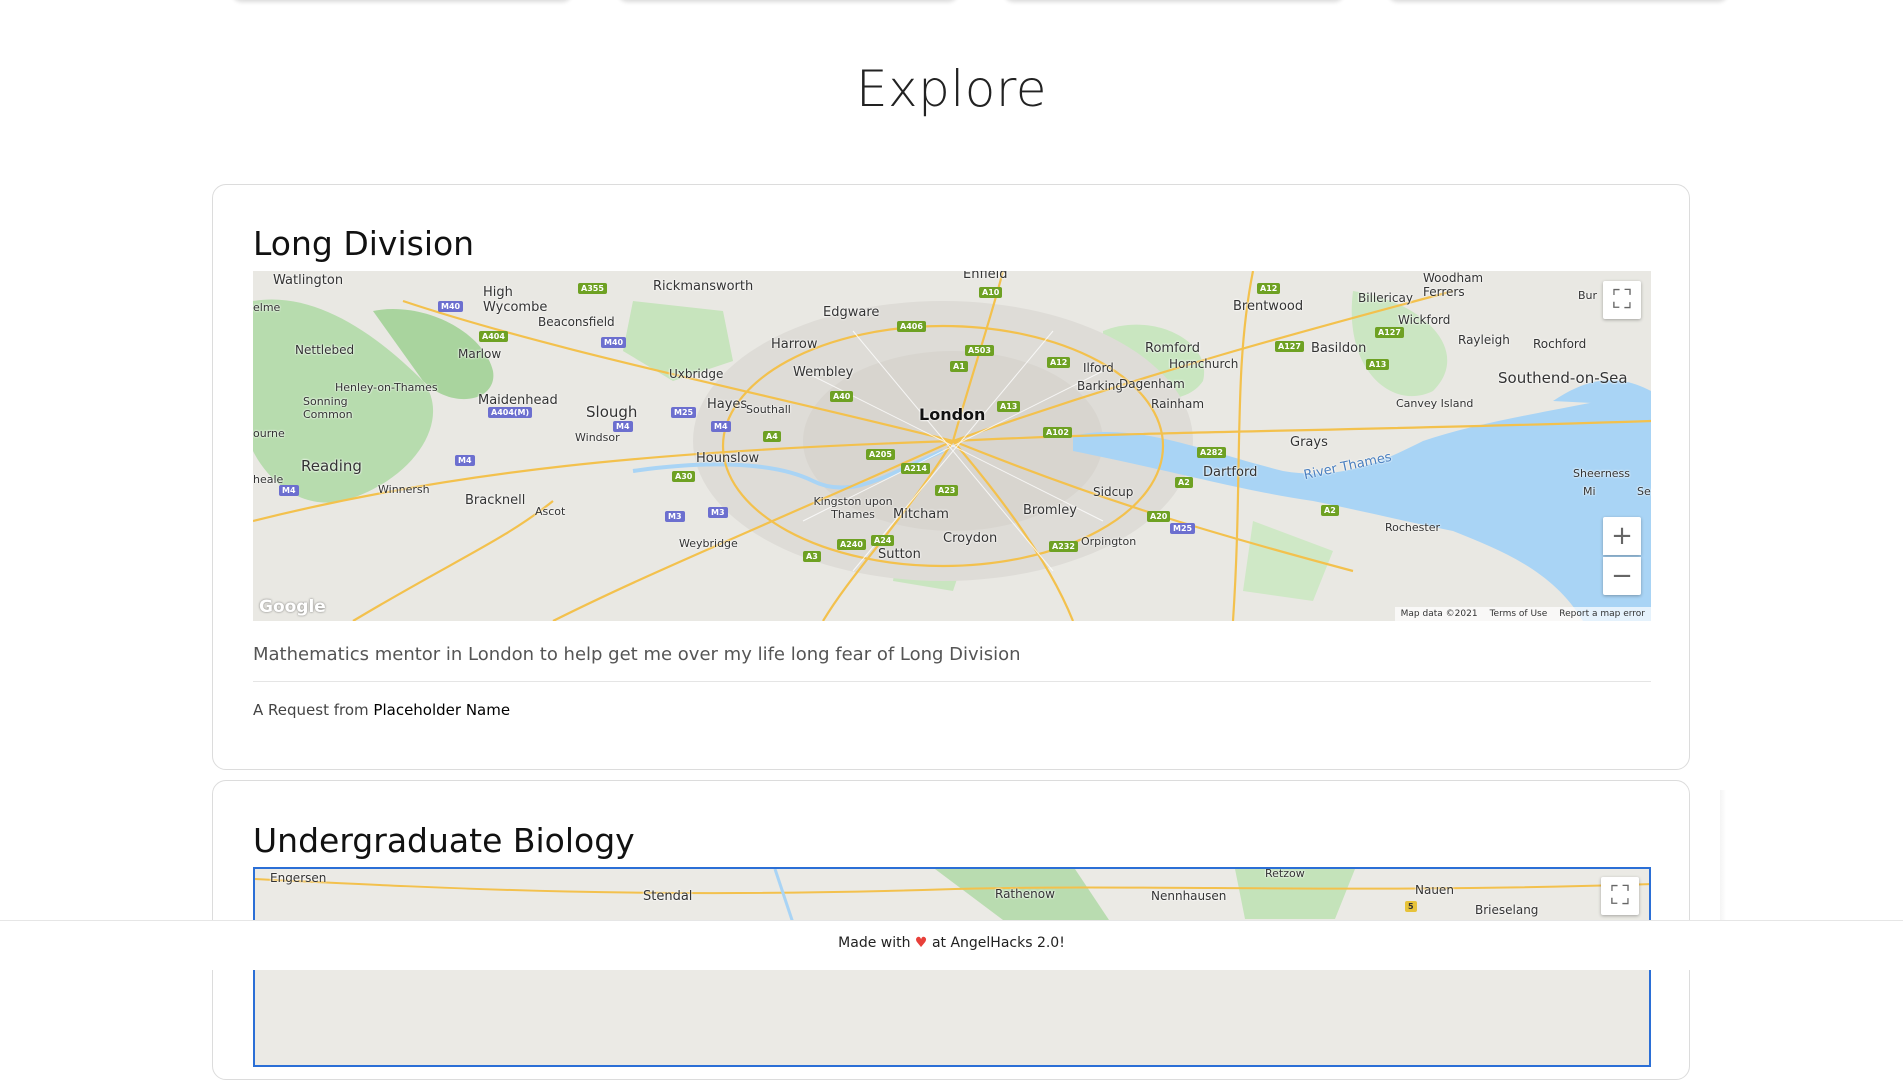 The image size is (1903, 1080). Describe the element at coordinates (493, 336) in the screenshot. I see `road-shield: A404` at that location.